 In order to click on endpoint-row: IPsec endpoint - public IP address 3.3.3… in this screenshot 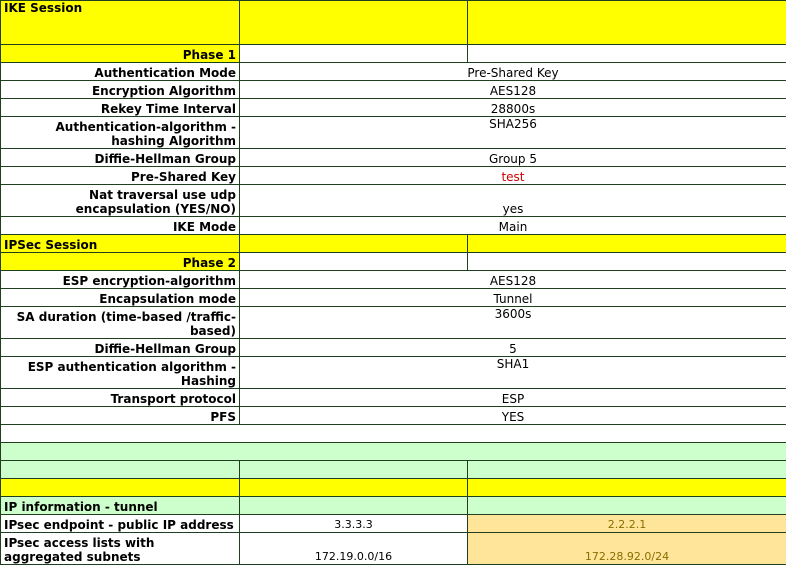, I will do `click(393, 524)`.